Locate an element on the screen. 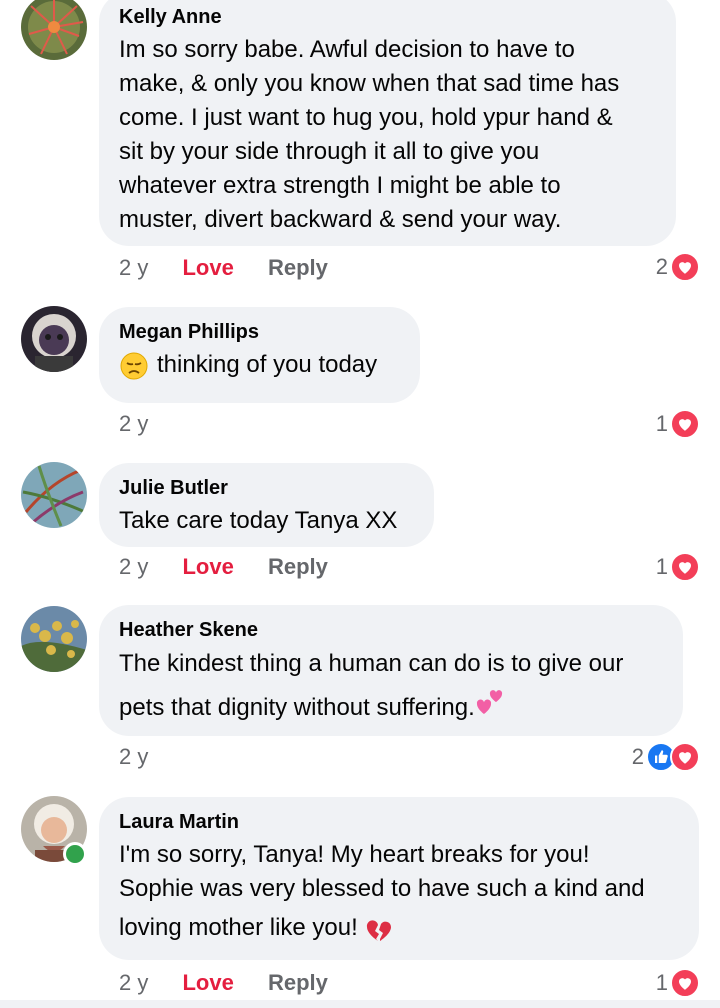 This screenshot has height=1008, width=720. comment-author: Laura Martin is located at coordinates (399, 822).